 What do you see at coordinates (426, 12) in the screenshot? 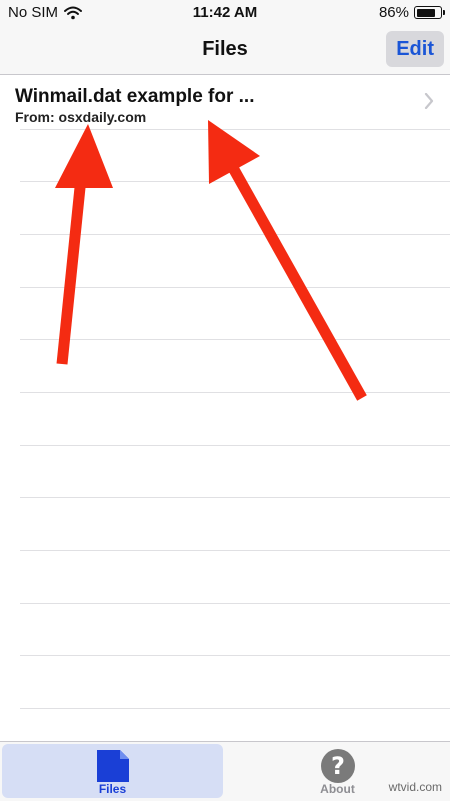
I see `battery-fill` at bounding box center [426, 12].